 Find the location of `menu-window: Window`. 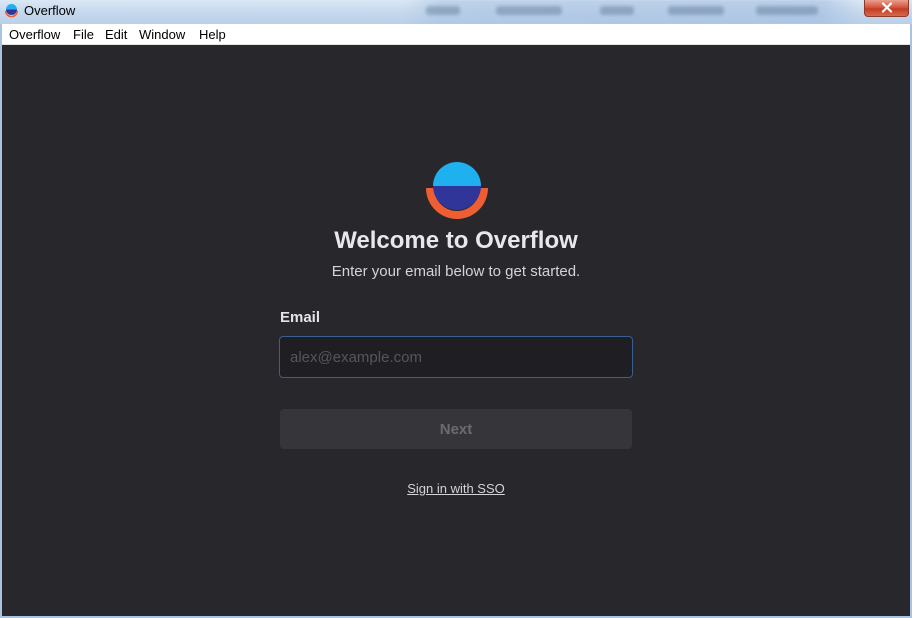

menu-window: Window is located at coordinates (162, 34).